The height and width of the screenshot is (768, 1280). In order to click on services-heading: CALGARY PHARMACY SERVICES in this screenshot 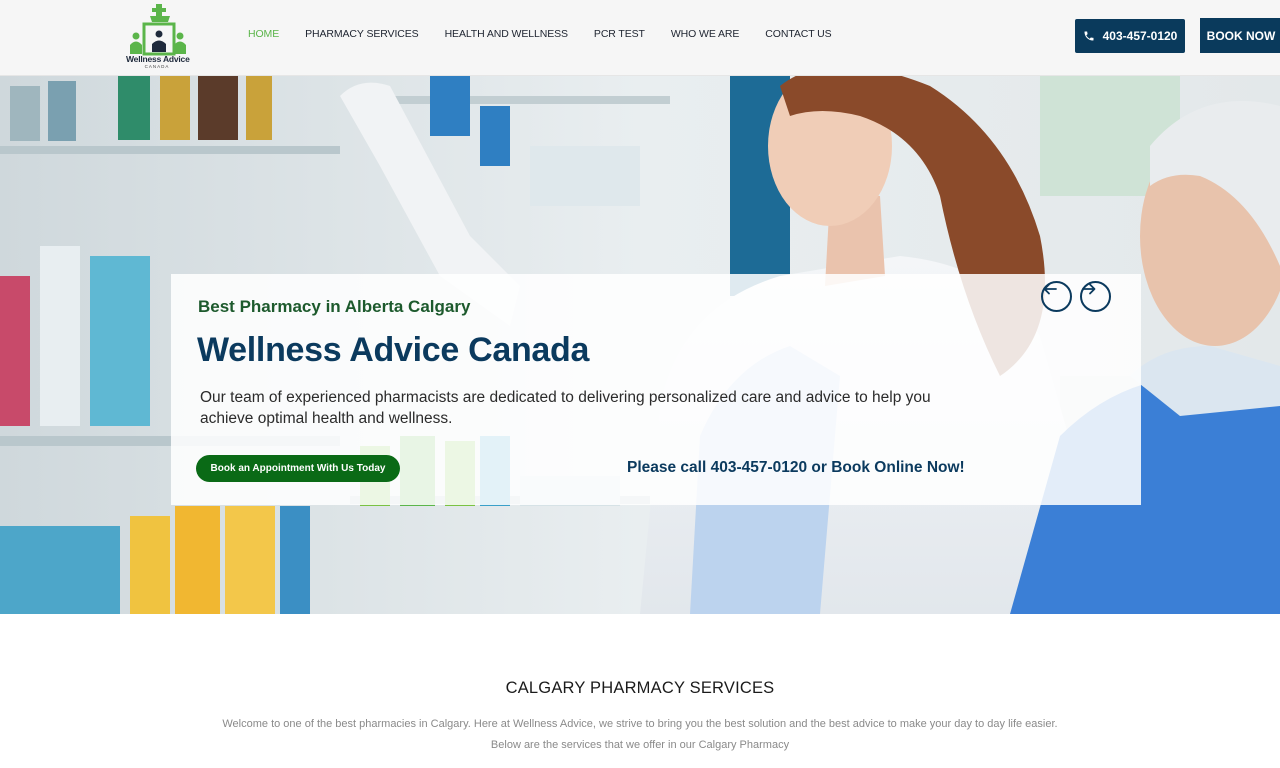, I will do `click(640, 688)`.